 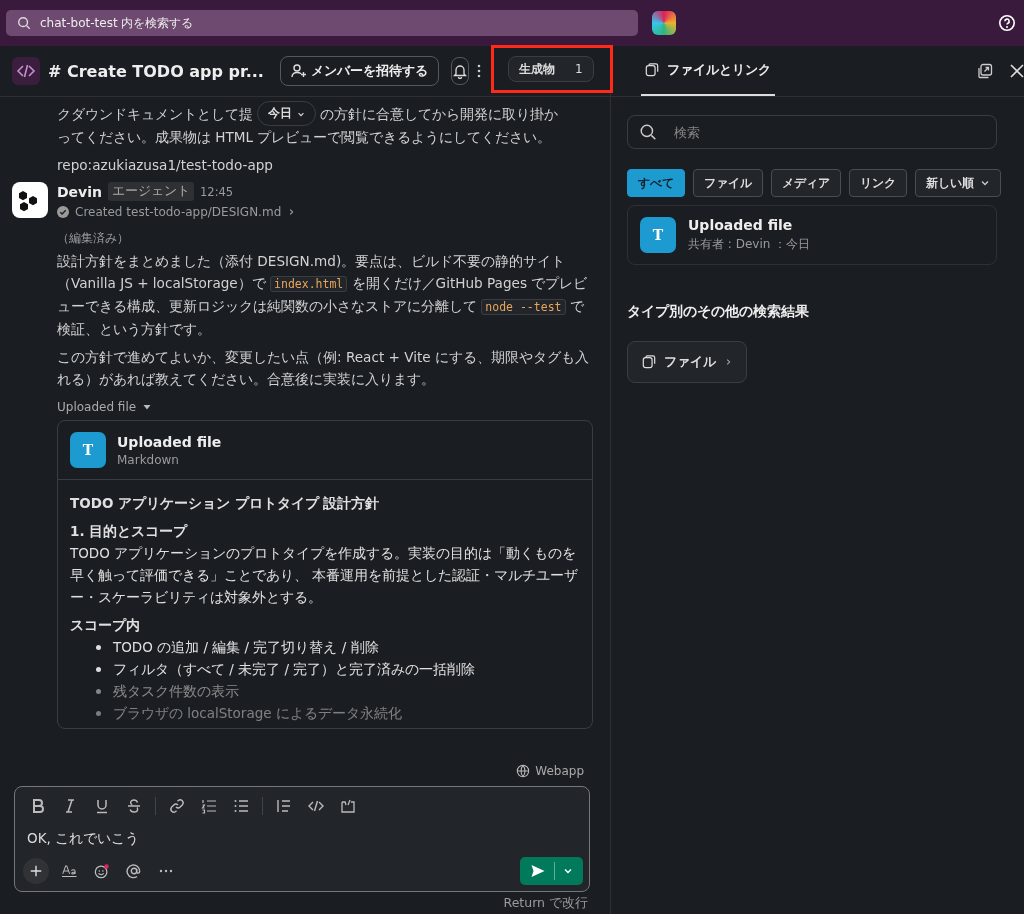 What do you see at coordinates (550, 69) in the screenshot?
I see `artifacts-button: 生成物 1` at bounding box center [550, 69].